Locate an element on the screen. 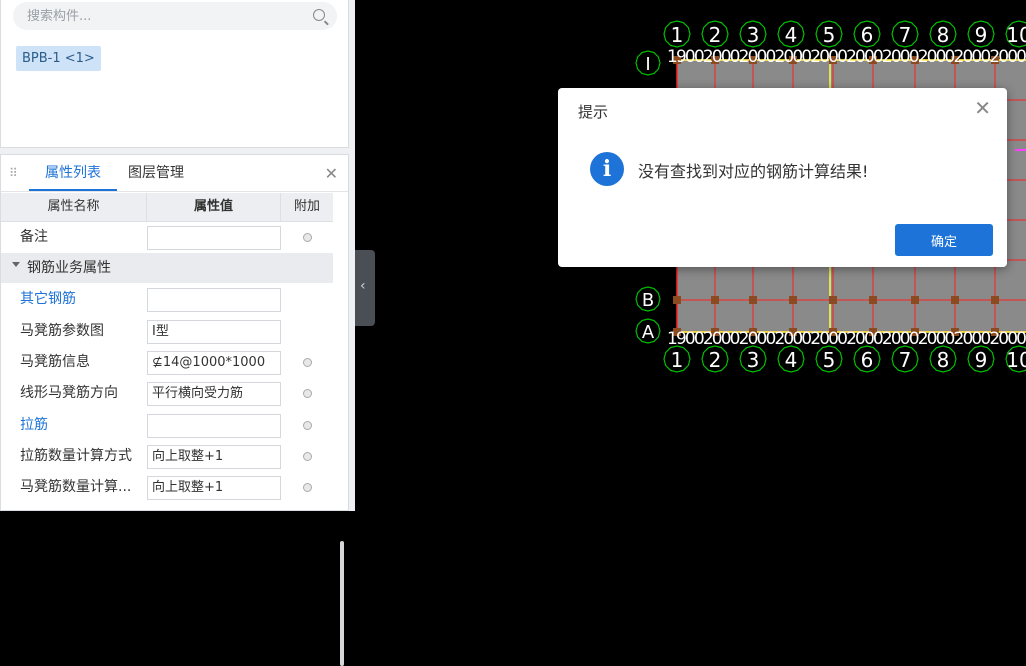  alert-dialog: 提示 ✕ i 没有查找到对应的钢筋计算结果! 确定 is located at coordinates (782, 177).